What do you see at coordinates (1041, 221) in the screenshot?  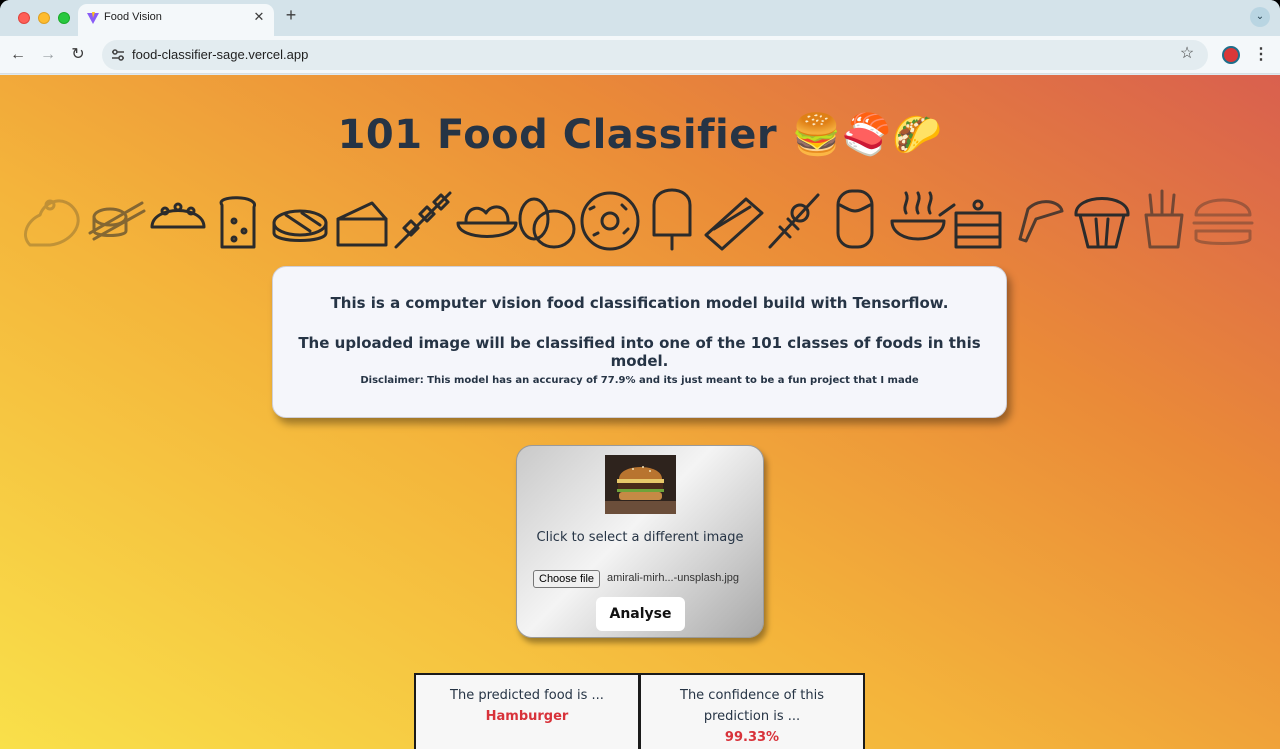 I see `chicken-wing-icon` at bounding box center [1041, 221].